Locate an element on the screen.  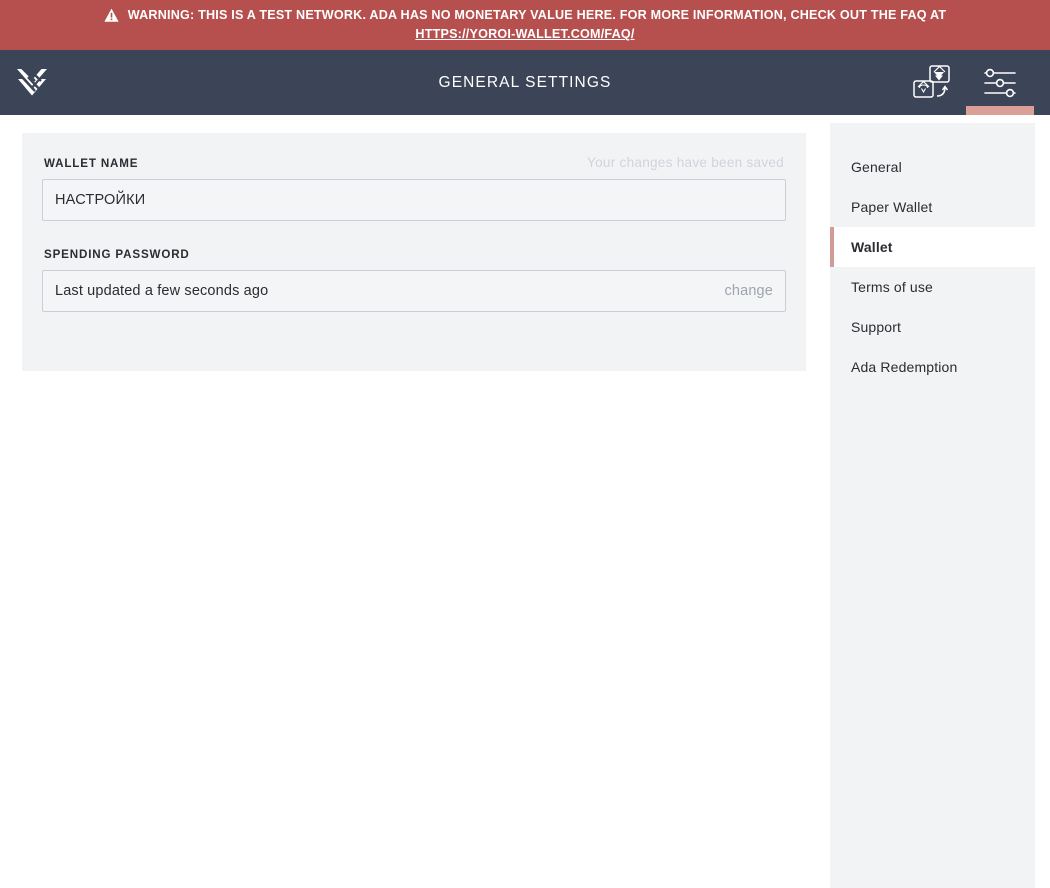
wallet-name-label: WALLET NAME is located at coordinates (91, 163).